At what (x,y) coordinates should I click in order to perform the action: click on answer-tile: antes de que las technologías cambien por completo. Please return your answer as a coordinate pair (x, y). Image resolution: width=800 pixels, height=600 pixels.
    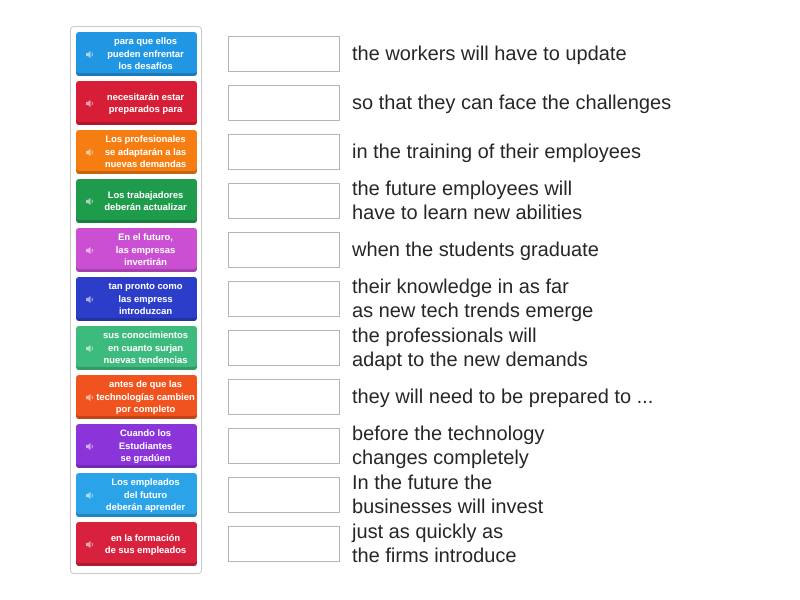
    Looking at the image, I should click on (136, 397).